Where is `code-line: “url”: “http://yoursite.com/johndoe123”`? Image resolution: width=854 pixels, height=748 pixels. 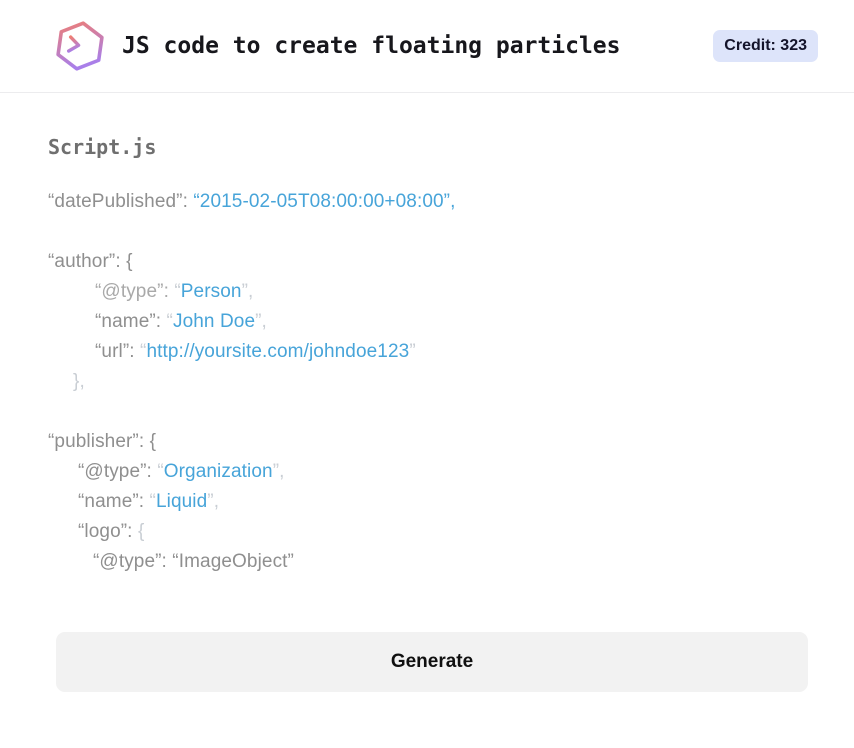
code-line: “url”: “http://yoursite.com/johndoe123” is located at coordinates (255, 351).